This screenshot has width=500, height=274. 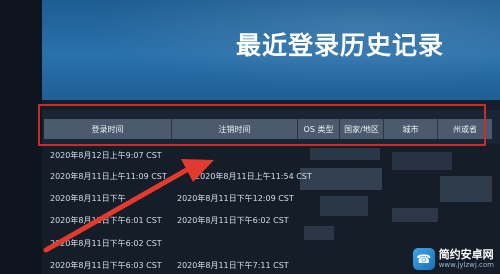 I want to click on annotation-arrow-icon, so click(x=128, y=206).